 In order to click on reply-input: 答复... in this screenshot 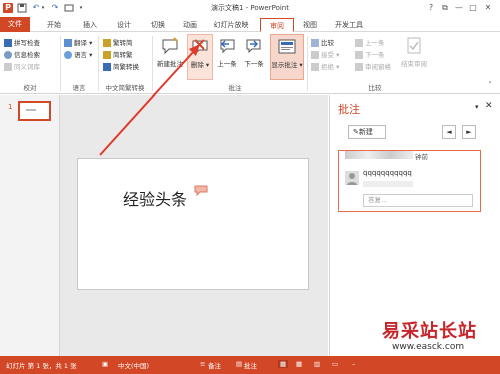, I will do `click(418, 200)`.